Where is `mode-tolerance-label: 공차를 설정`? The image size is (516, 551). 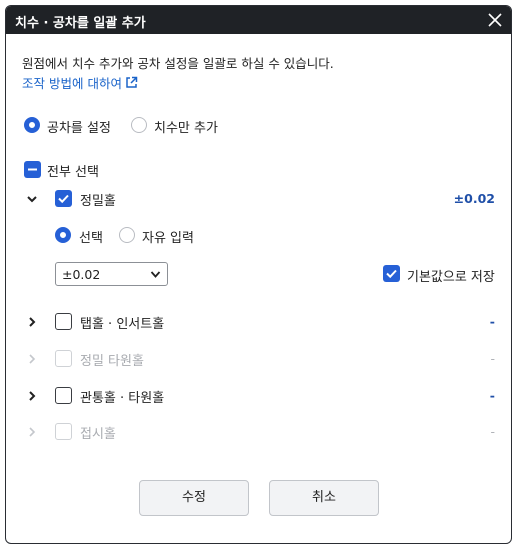
mode-tolerance-label: 공차를 설정 is located at coordinates (79, 128).